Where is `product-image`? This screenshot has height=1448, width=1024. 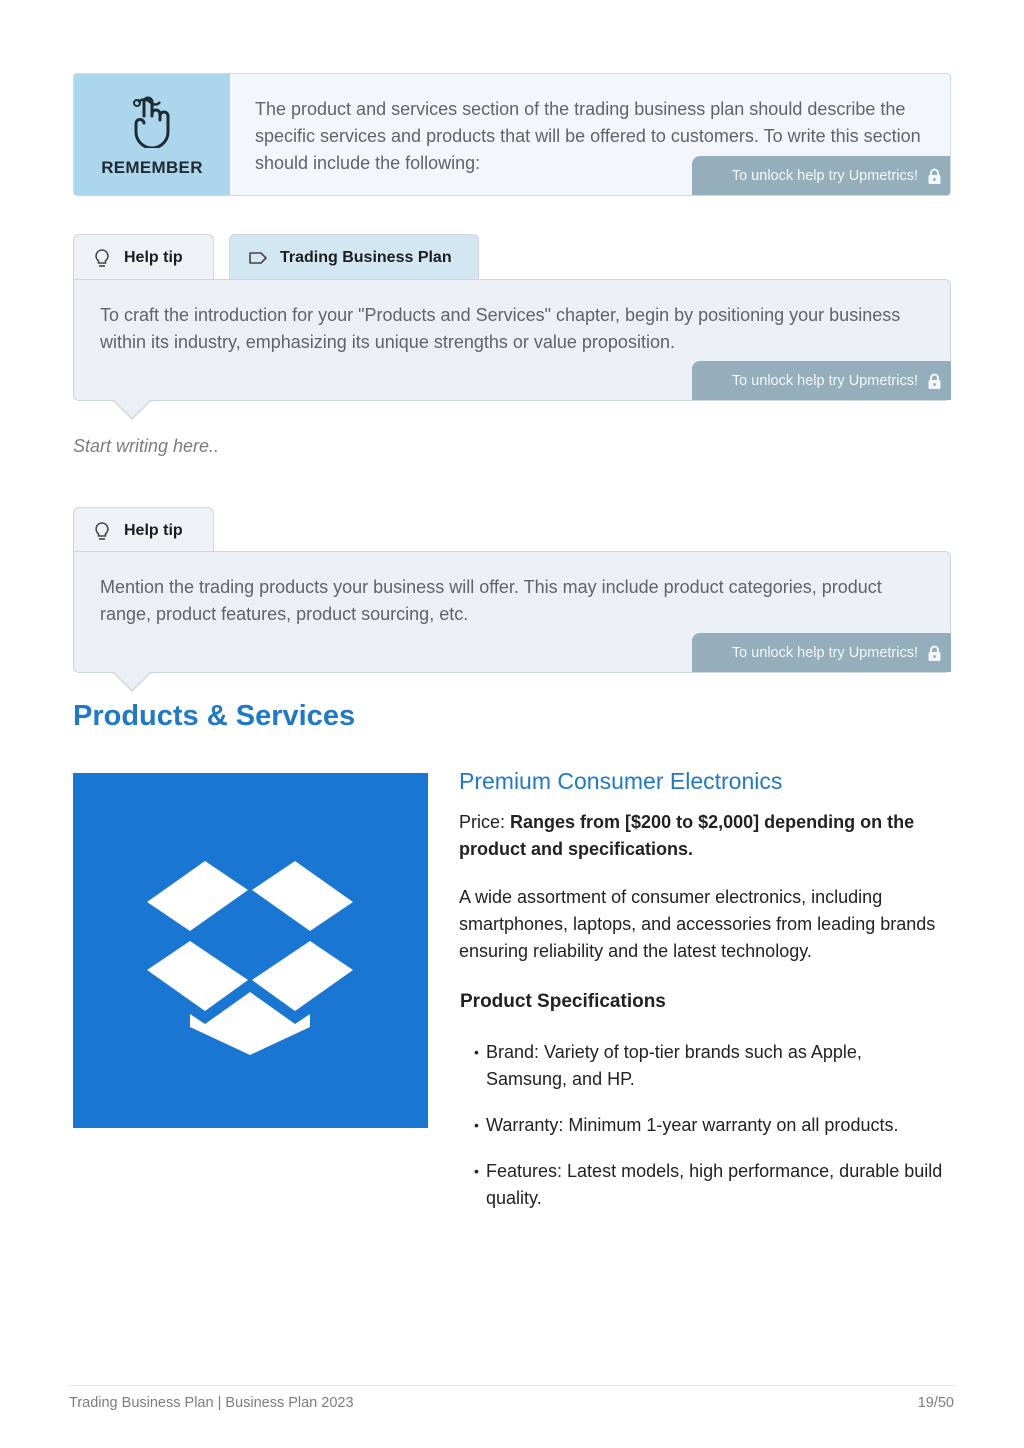
product-image is located at coordinates (250, 950).